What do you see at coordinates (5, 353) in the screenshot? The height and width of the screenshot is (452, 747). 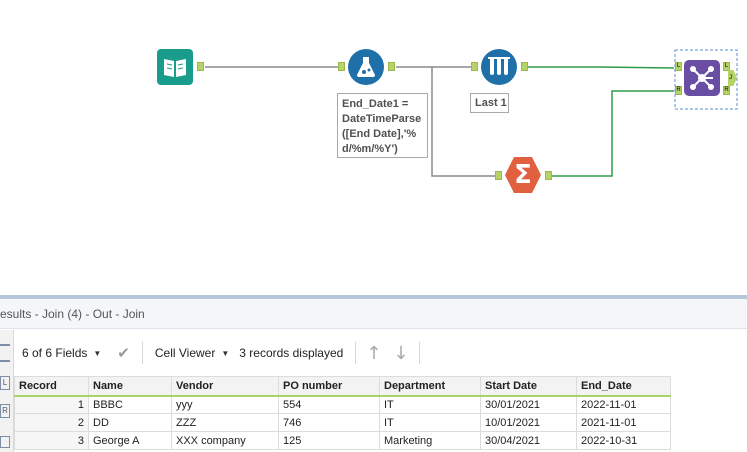 I see `rows-icon` at bounding box center [5, 353].